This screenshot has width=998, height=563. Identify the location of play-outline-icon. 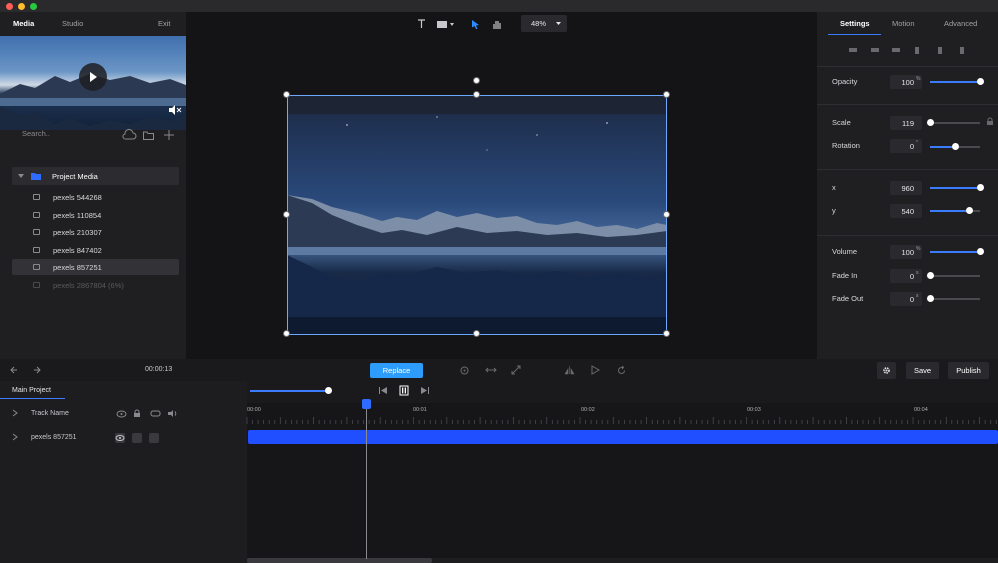
(596, 370).